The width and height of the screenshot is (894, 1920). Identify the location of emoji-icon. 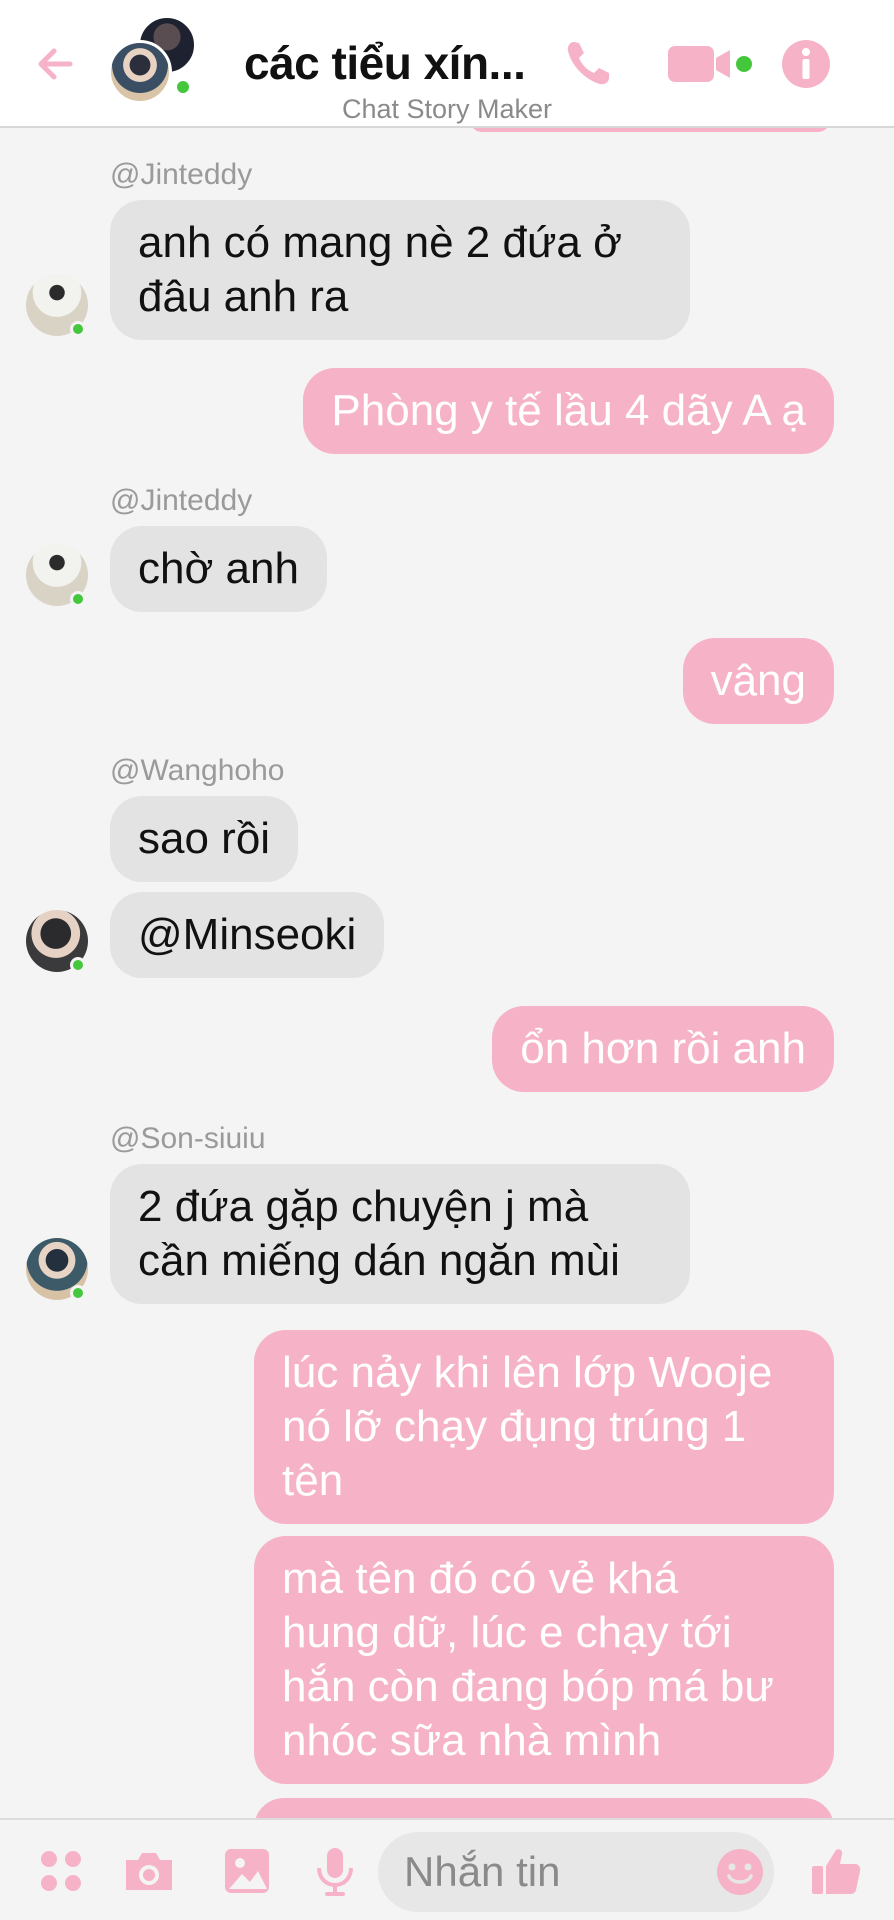
(740, 1872).